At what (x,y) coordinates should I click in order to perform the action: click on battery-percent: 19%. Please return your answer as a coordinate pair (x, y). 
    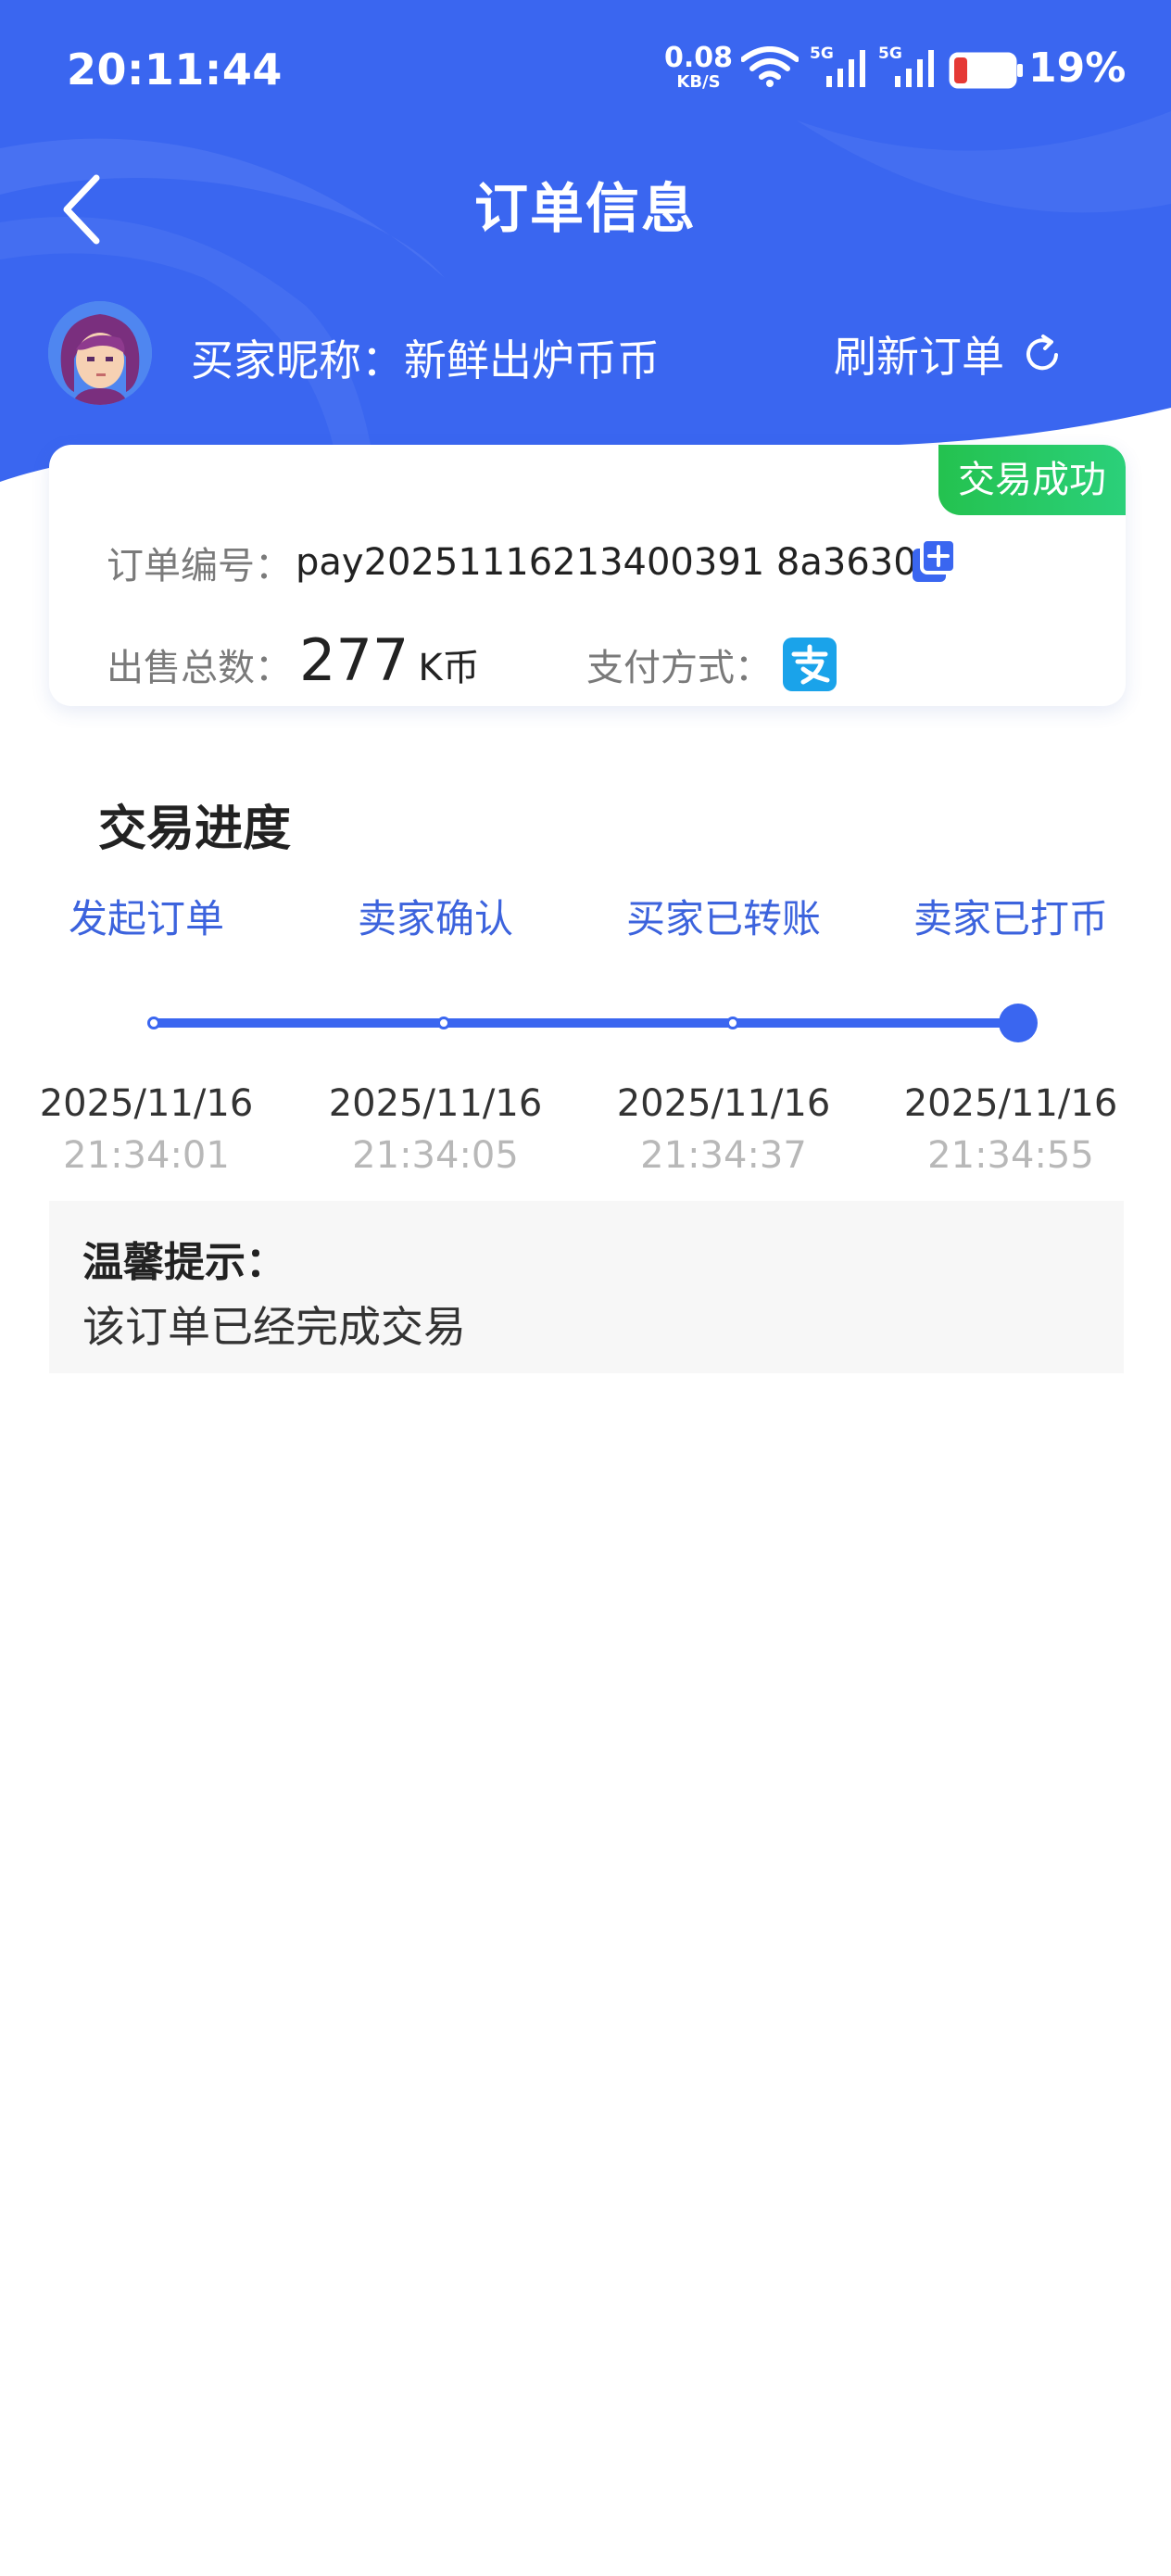
    Looking at the image, I should click on (1078, 68).